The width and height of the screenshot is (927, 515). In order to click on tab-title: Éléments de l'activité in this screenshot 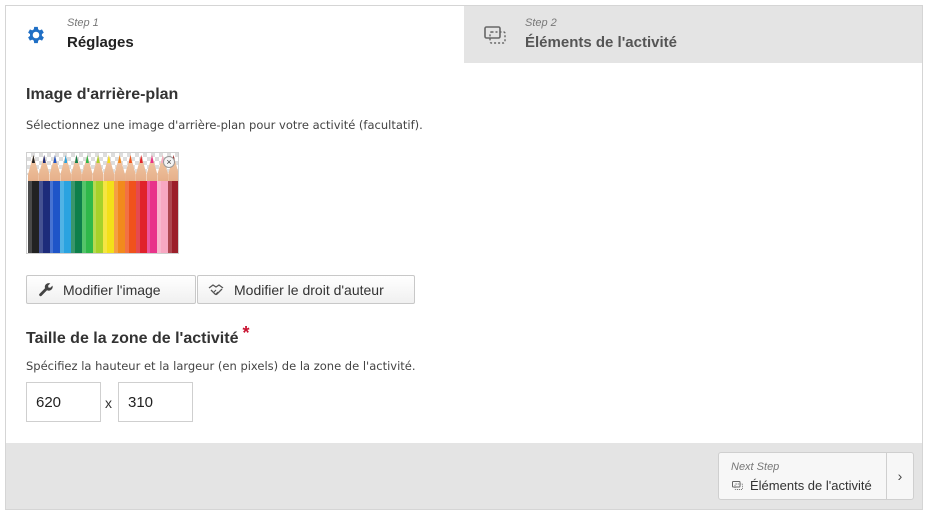, I will do `click(601, 42)`.